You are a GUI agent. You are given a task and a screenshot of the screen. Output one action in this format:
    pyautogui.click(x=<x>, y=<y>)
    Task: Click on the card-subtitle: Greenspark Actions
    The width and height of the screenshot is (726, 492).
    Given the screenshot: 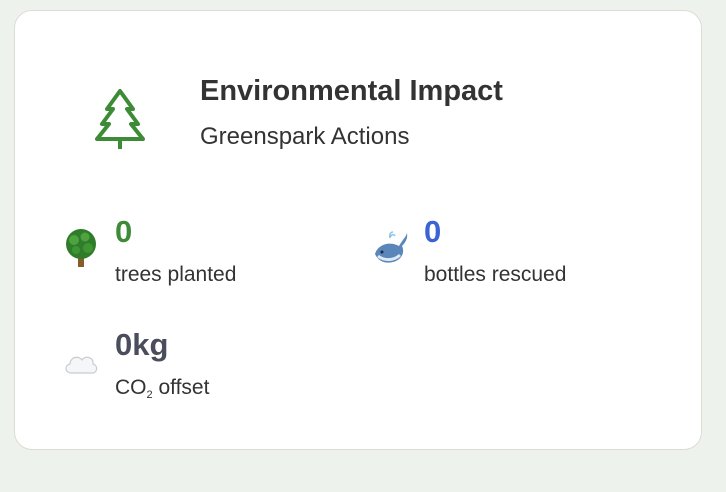 What is the action you would take?
    pyautogui.click(x=305, y=136)
    